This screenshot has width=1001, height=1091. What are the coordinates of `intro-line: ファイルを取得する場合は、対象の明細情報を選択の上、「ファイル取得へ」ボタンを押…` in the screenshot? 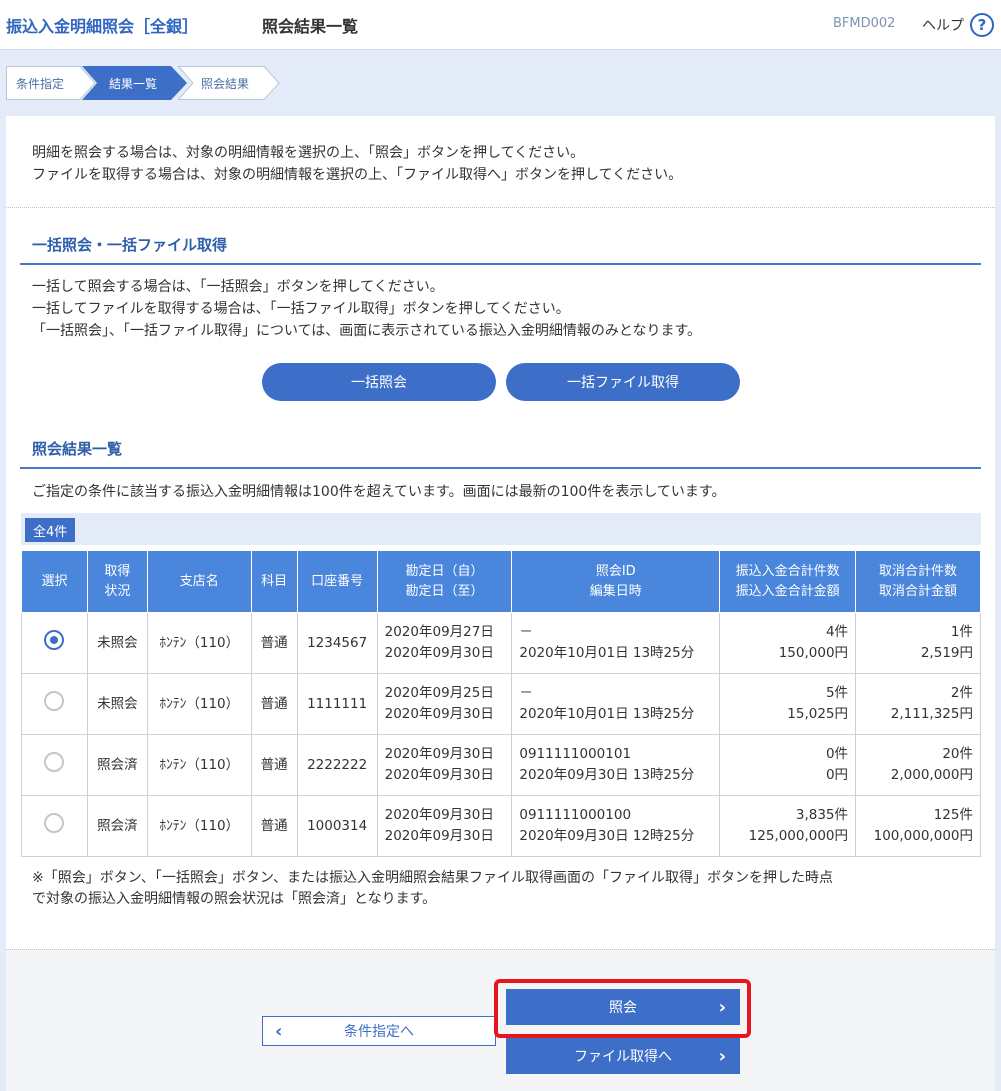 It's located at (357, 175).